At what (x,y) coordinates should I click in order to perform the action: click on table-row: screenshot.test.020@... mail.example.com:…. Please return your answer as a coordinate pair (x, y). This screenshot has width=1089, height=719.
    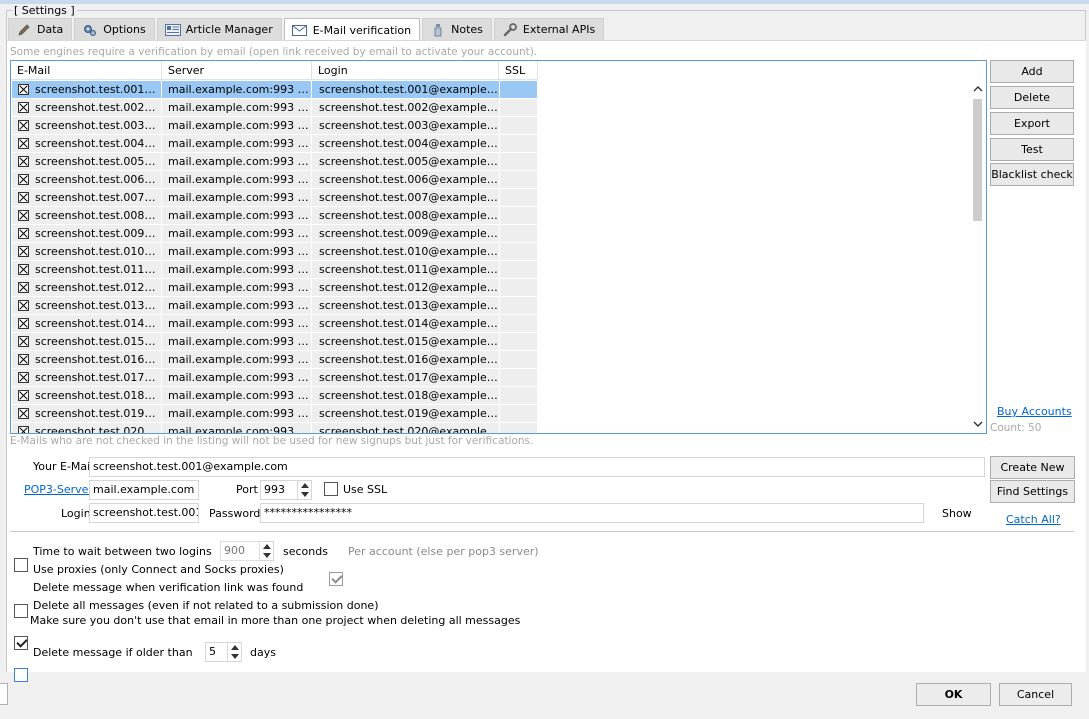
    Looking at the image, I should click on (275, 428).